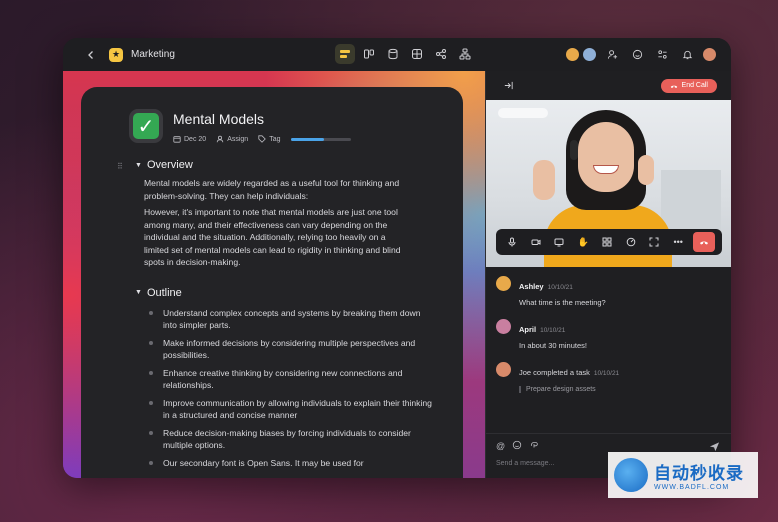 Image resolution: width=778 pixels, height=522 pixels. Describe the element at coordinates (169, 165) in the screenshot. I see `overview-heading-text: Overview` at that location.